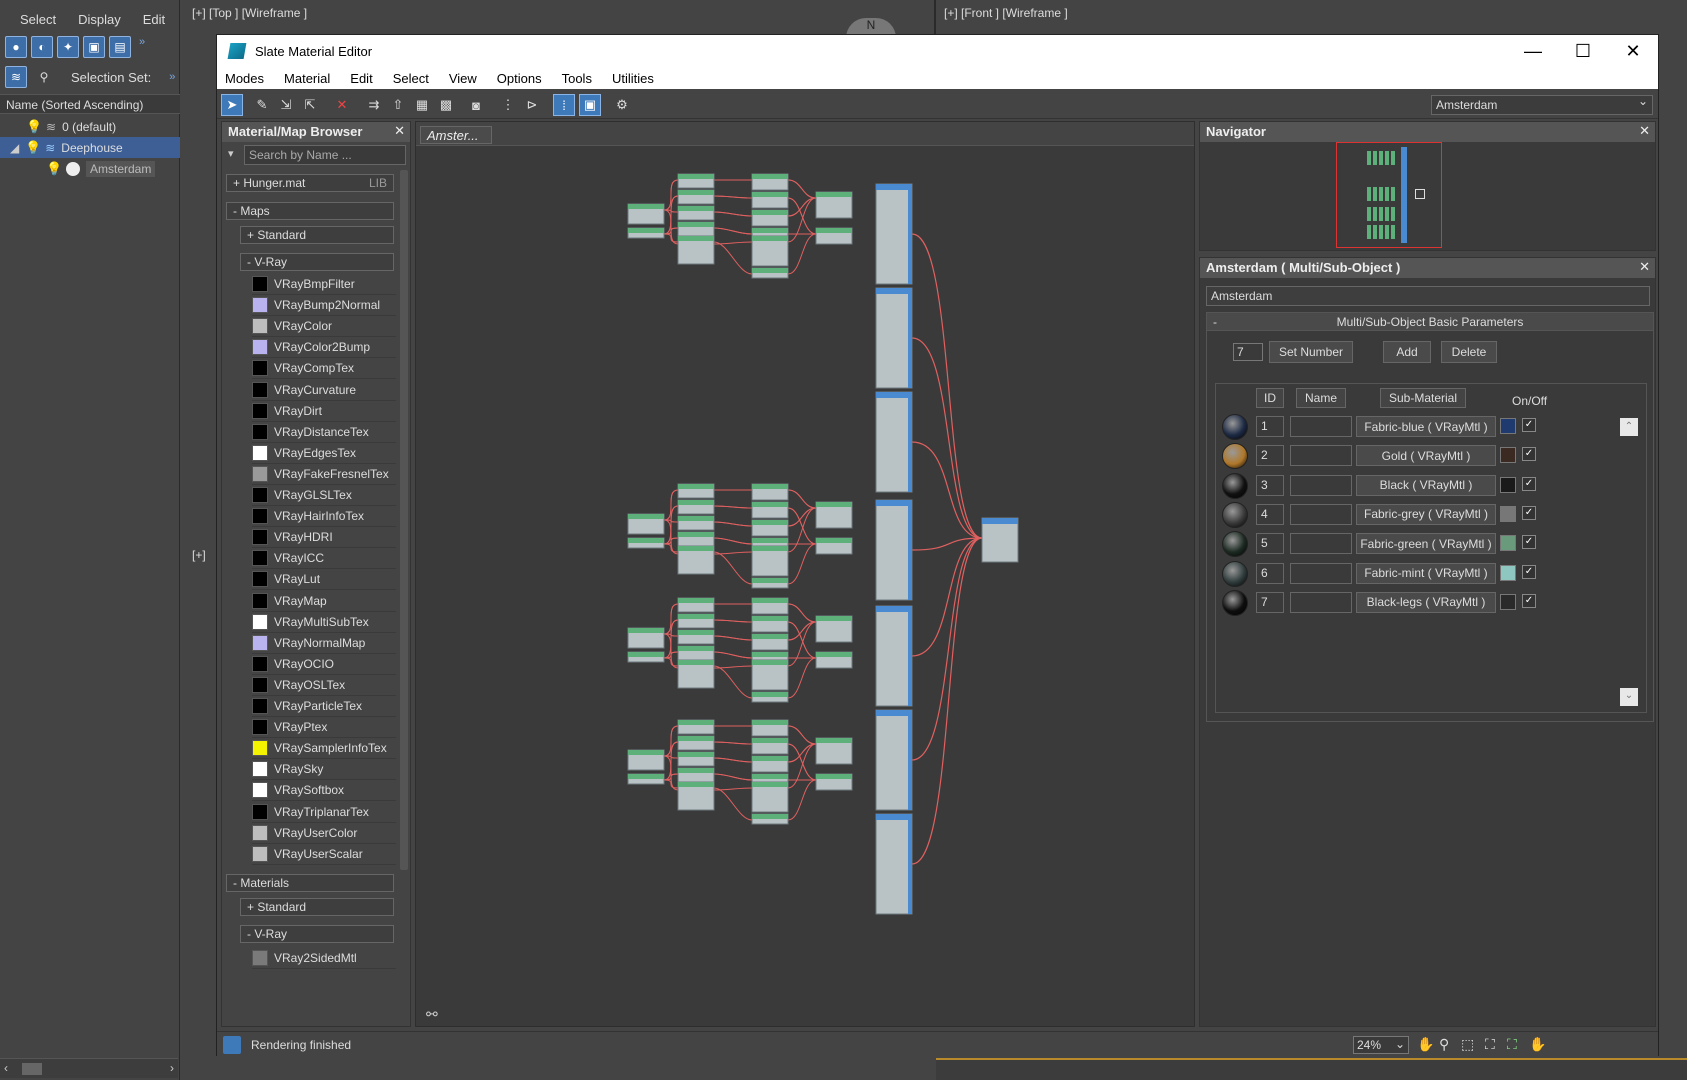 The height and width of the screenshot is (1080, 1687). What do you see at coordinates (422, 105) in the screenshot?
I see `show-map-icon: ▦` at bounding box center [422, 105].